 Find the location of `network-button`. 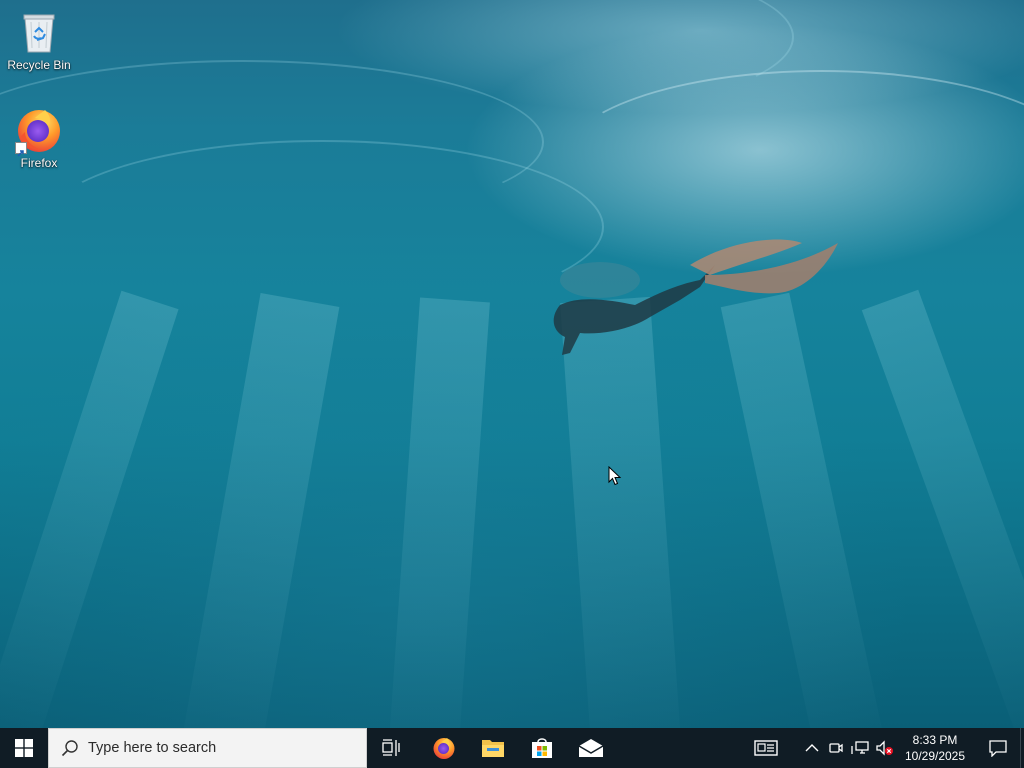

network-button is located at coordinates (860, 748).